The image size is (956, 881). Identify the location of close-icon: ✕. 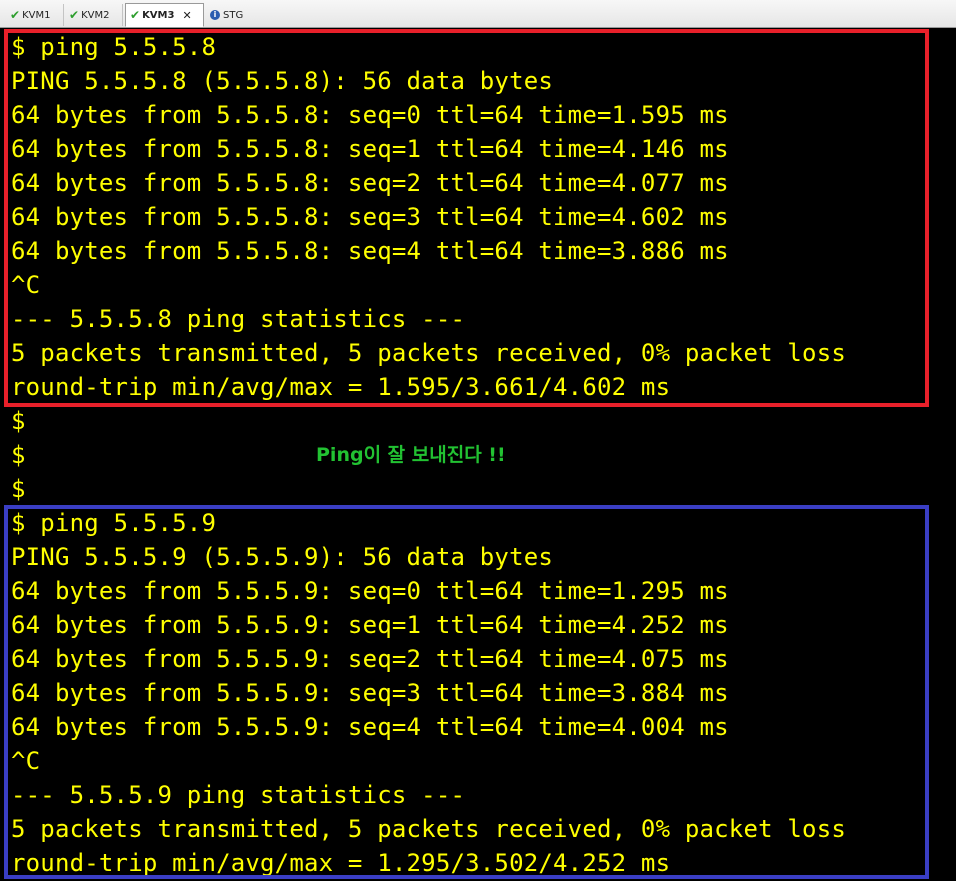
(186, 15).